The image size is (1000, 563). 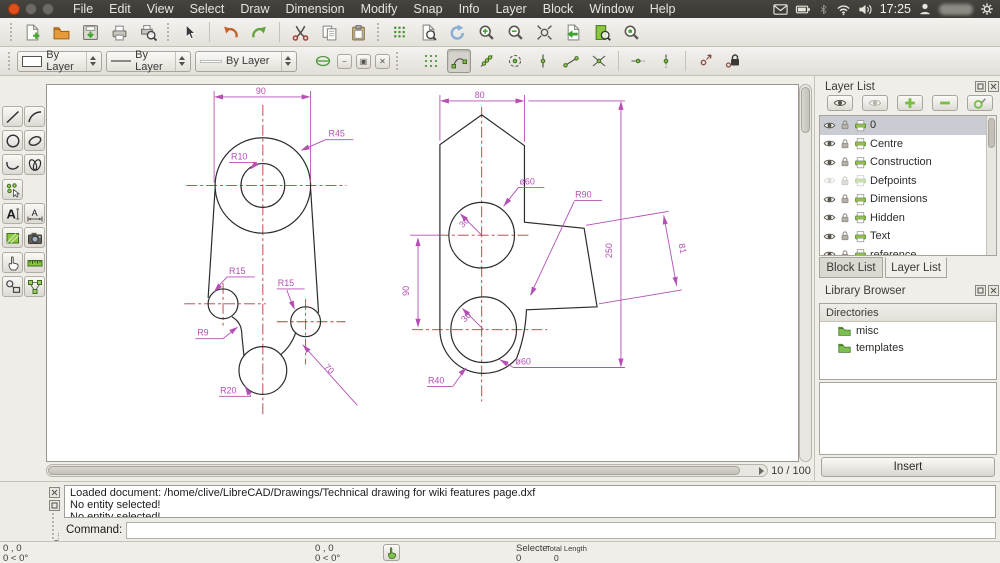 What do you see at coordinates (457, 32) in the screenshot?
I see `redraw-button` at bounding box center [457, 32].